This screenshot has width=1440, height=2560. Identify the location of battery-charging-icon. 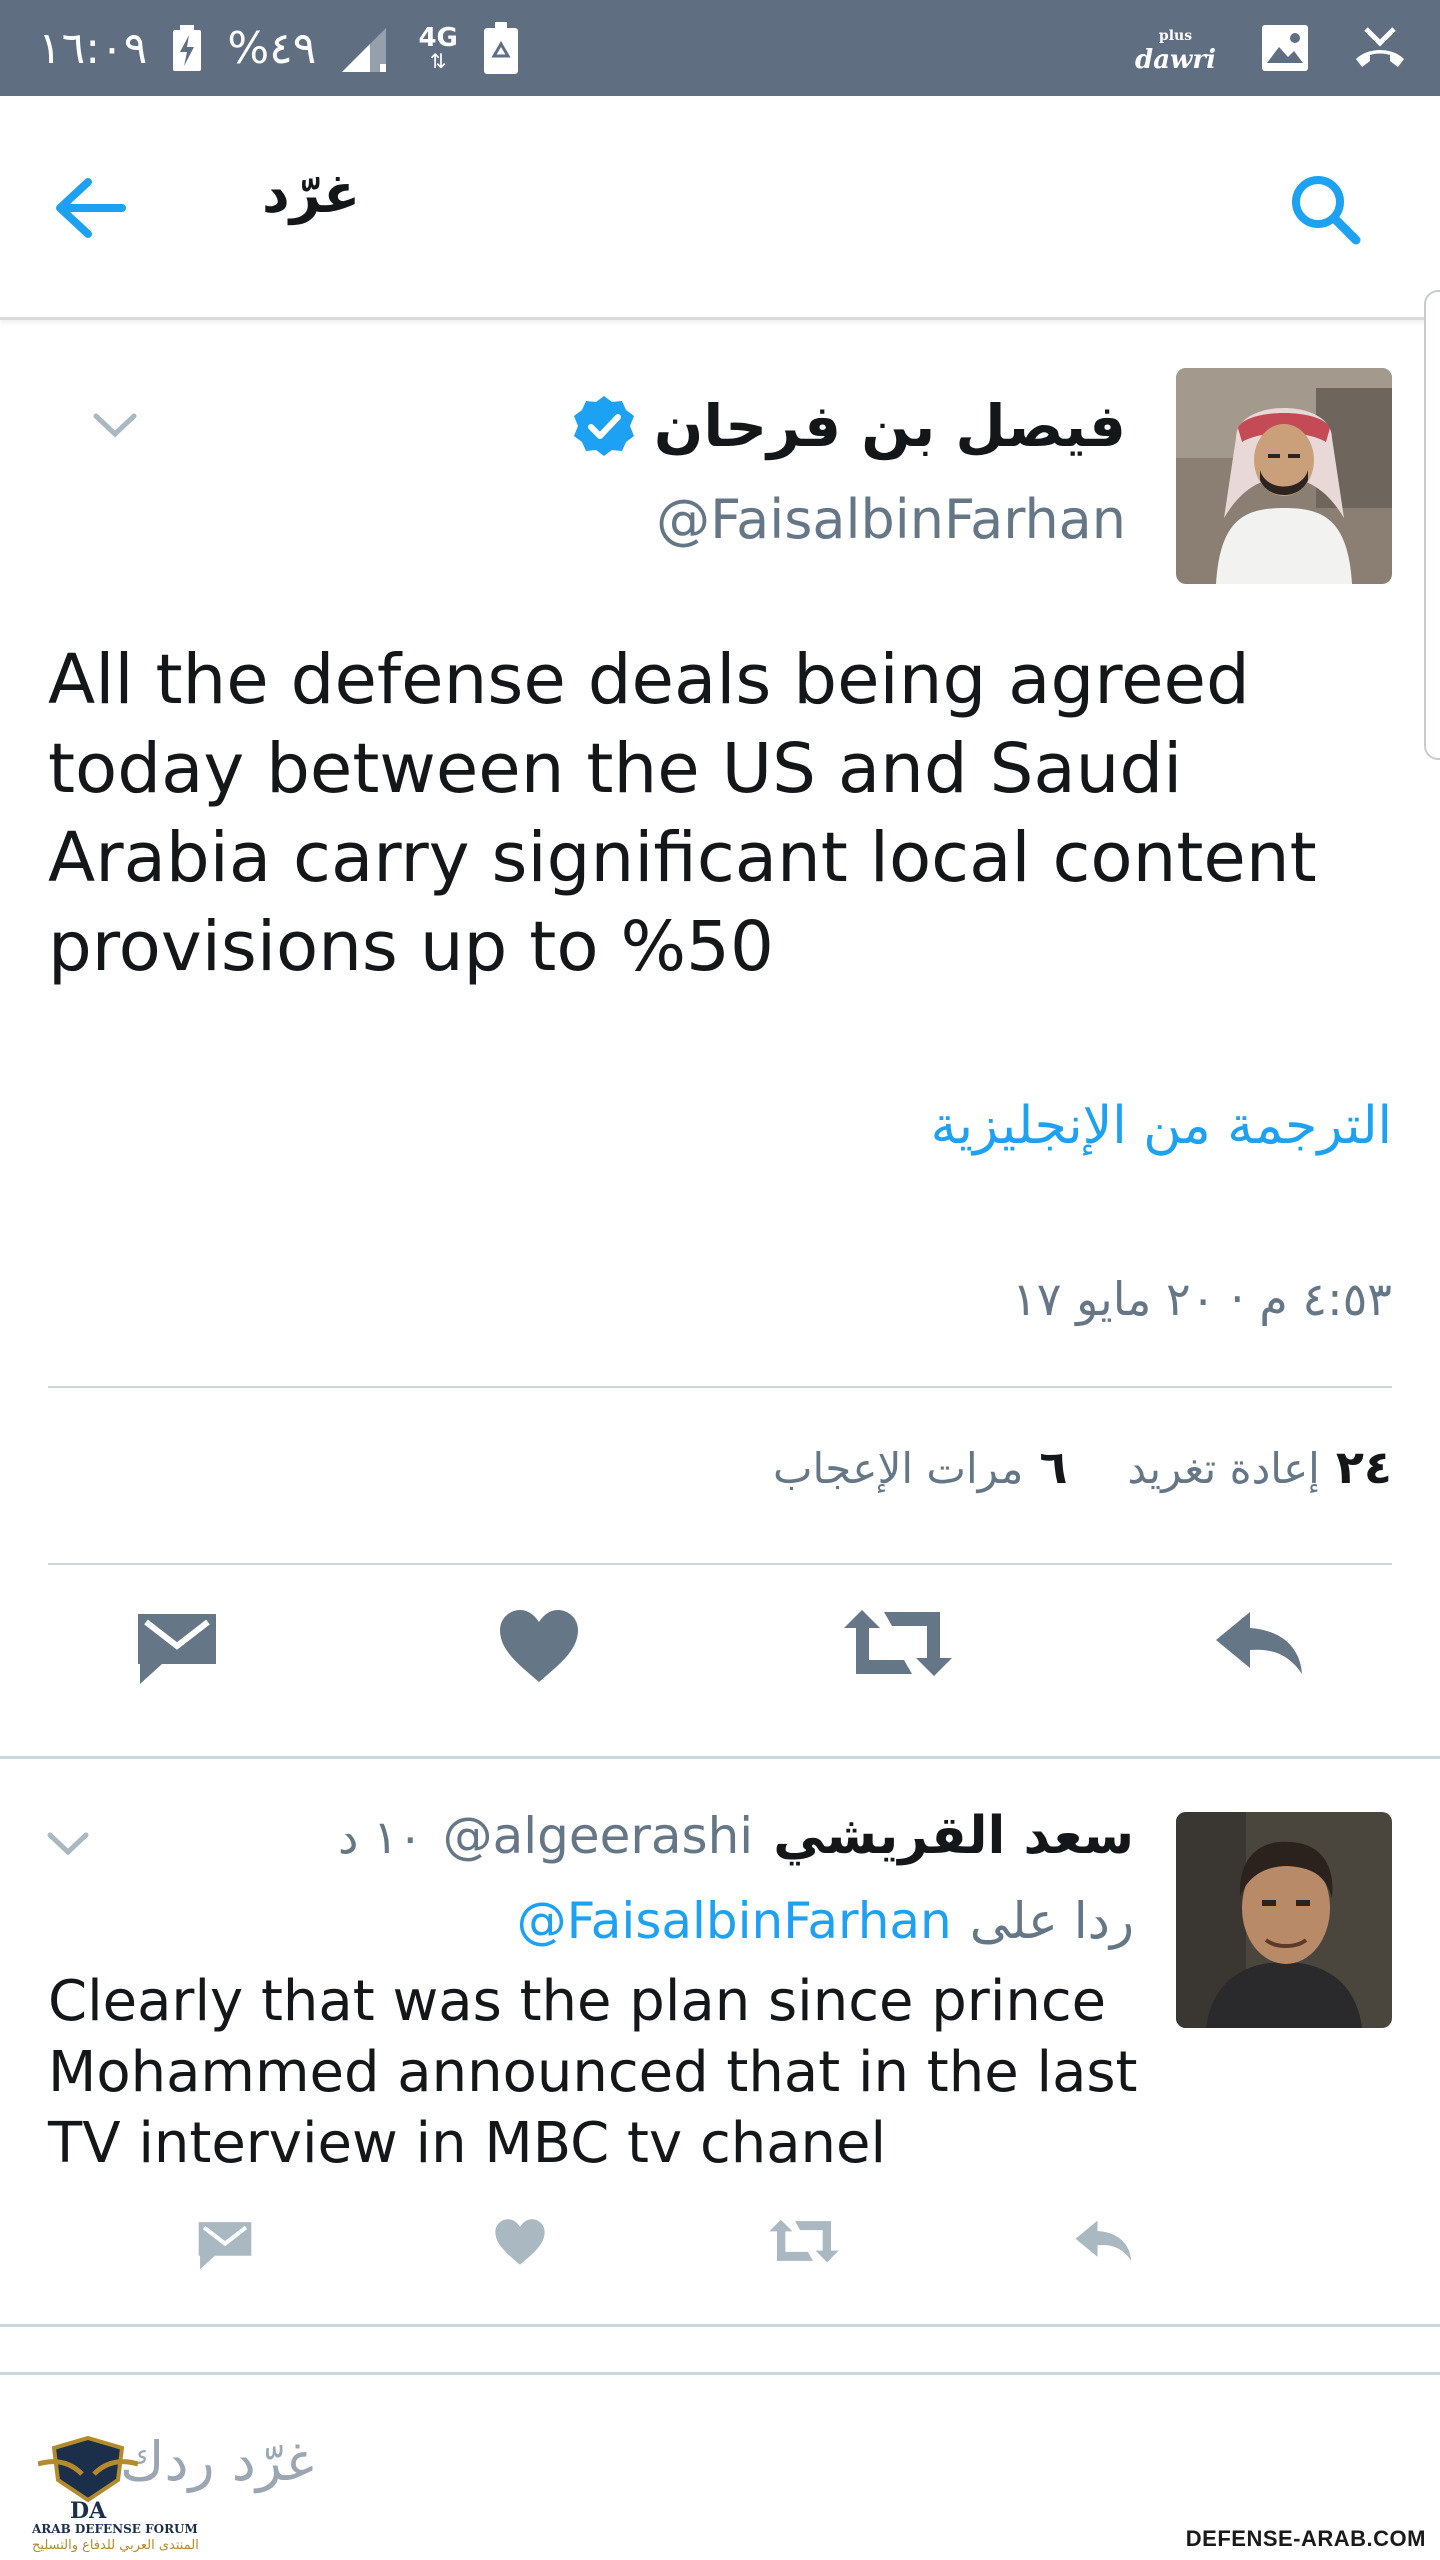
(187, 48).